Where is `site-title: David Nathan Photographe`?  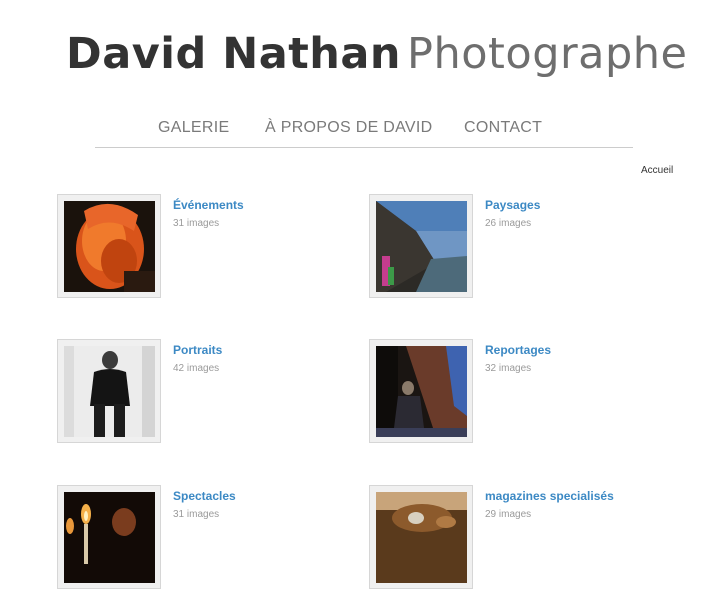 site-title: David Nathan Photographe is located at coordinates (377, 54).